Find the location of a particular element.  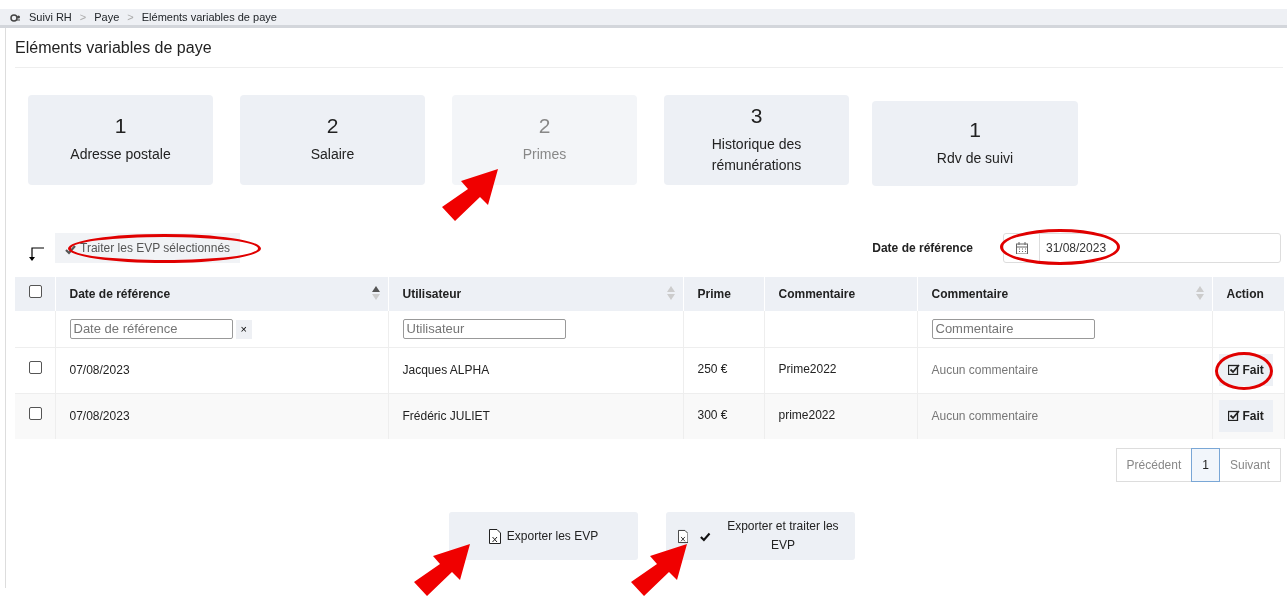

filter-input: Utilisateur is located at coordinates (484, 328).